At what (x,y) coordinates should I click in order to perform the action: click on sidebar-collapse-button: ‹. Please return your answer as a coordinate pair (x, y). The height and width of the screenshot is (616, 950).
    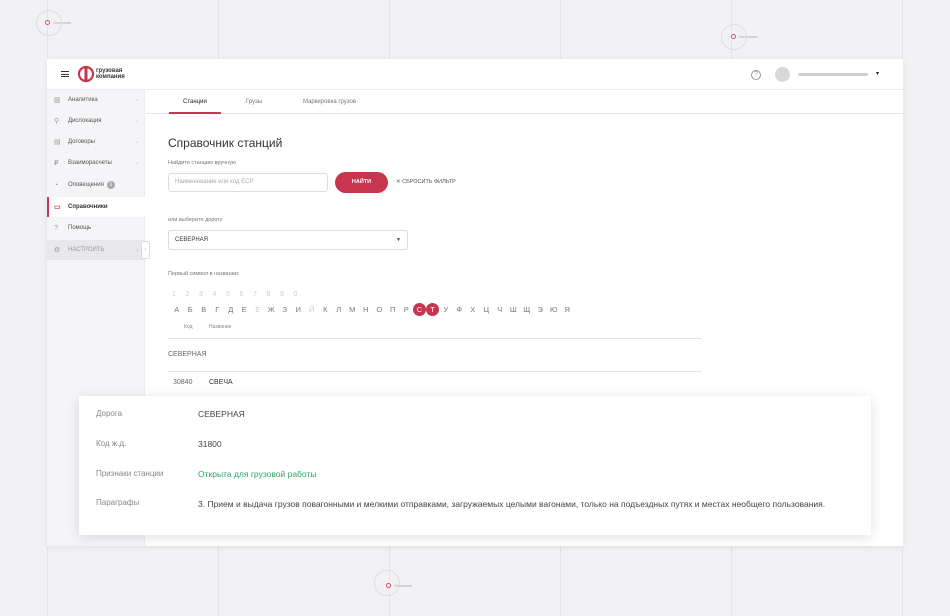
    Looking at the image, I should click on (145, 250).